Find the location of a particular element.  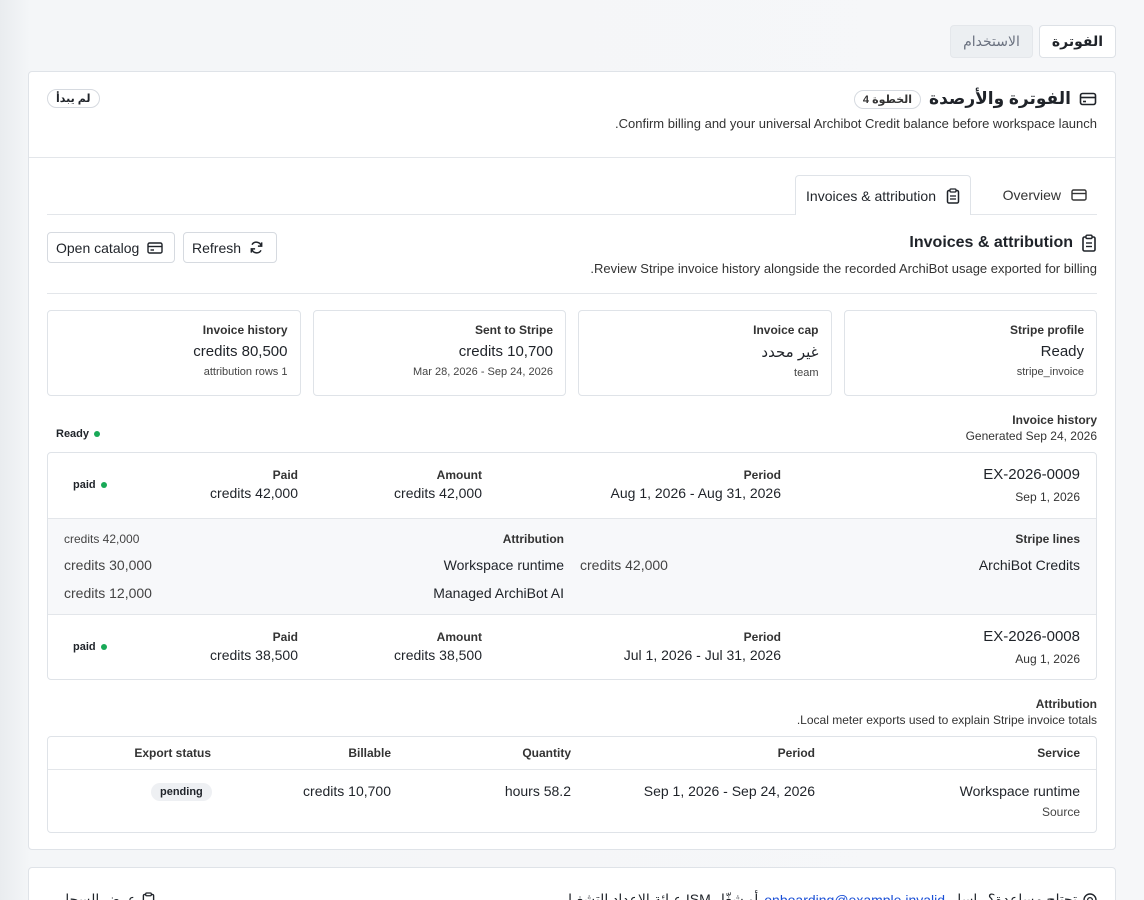

export-status-badge: pending is located at coordinates (181, 792).